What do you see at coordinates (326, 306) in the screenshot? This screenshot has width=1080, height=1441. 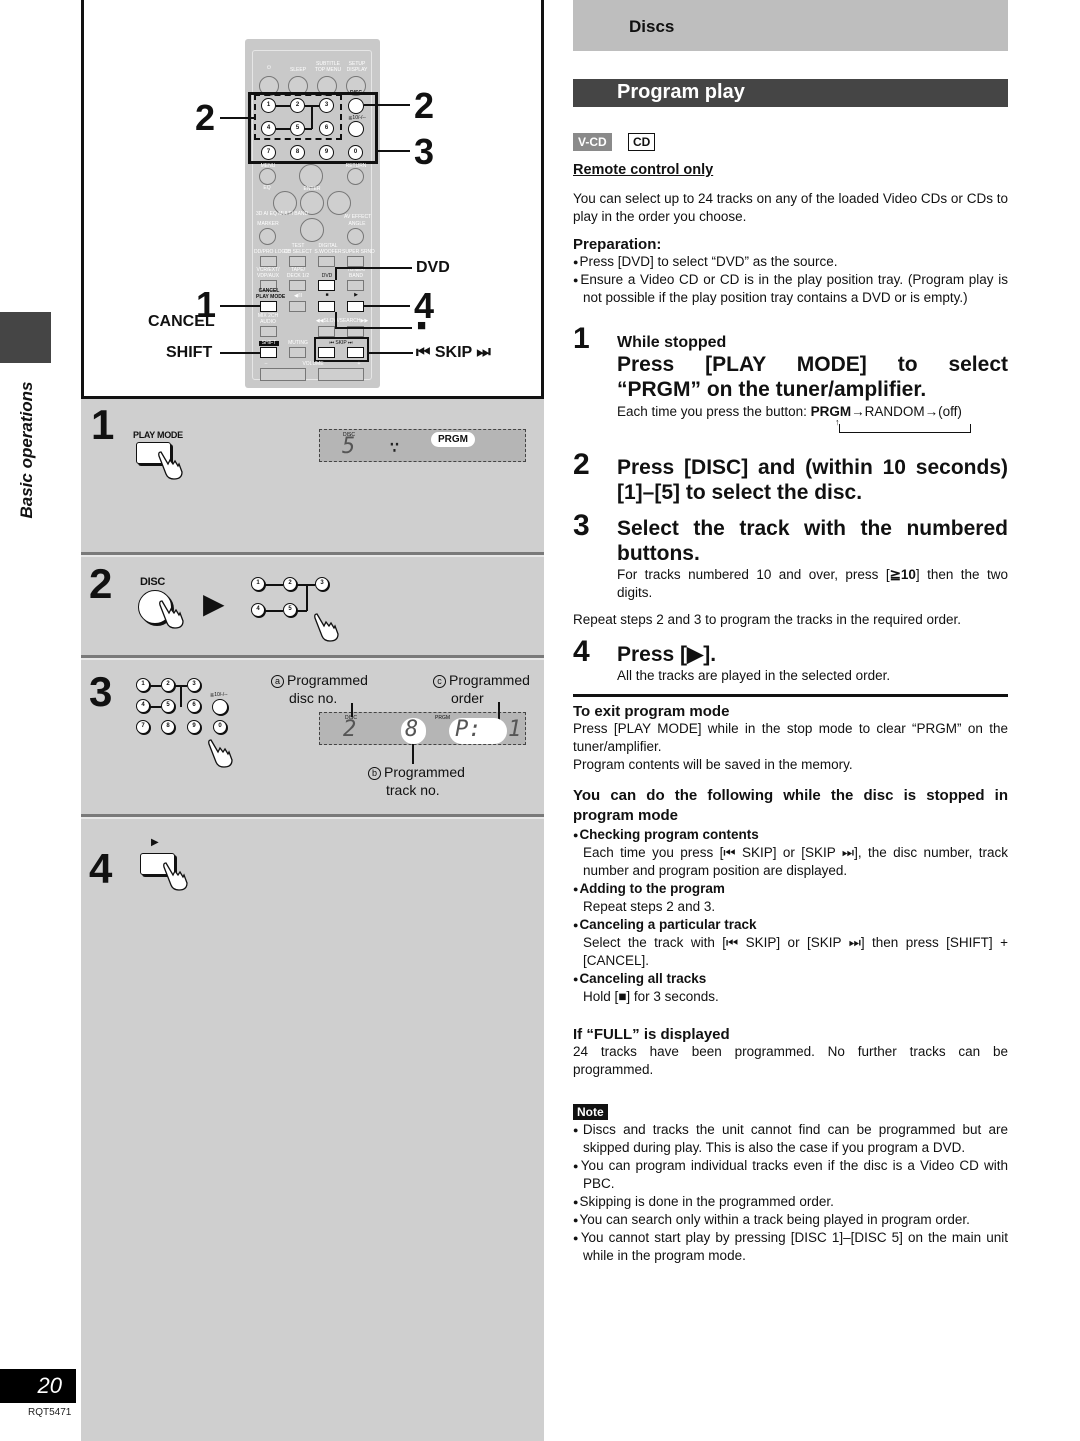 I see `stop-button` at bounding box center [326, 306].